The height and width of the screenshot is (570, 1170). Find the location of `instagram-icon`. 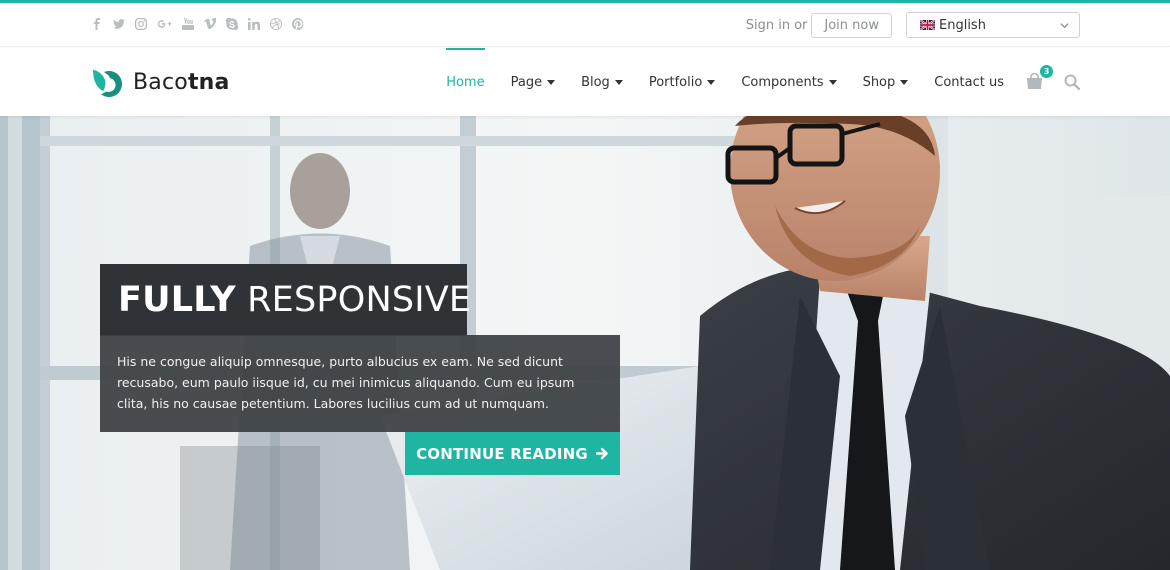

instagram-icon is located at coordinates (140, 23).